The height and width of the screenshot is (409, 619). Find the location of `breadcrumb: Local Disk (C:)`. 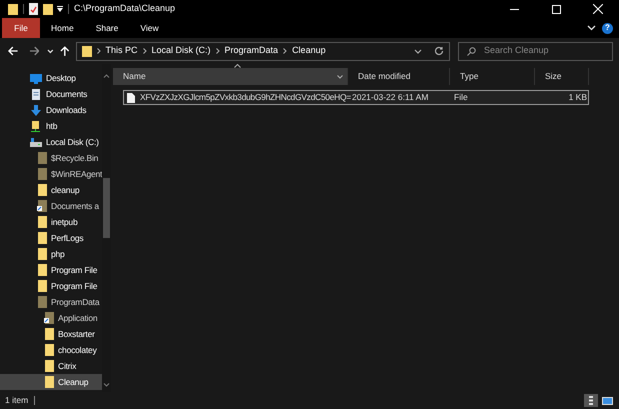

breadcrumb: Local Disk (C:) is located at coordinates (181, 51).